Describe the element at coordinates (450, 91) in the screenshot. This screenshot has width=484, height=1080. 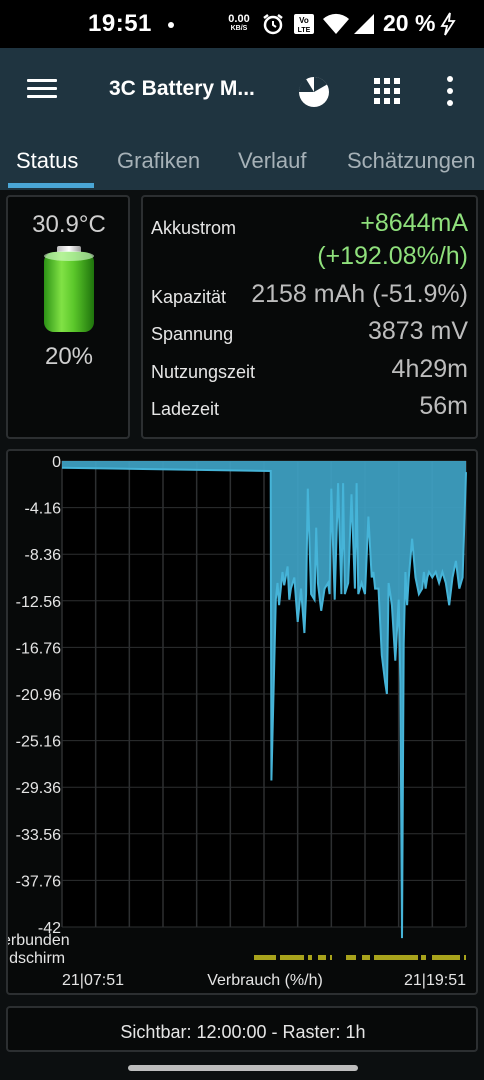
I see `overflow-menu-button` at that location.